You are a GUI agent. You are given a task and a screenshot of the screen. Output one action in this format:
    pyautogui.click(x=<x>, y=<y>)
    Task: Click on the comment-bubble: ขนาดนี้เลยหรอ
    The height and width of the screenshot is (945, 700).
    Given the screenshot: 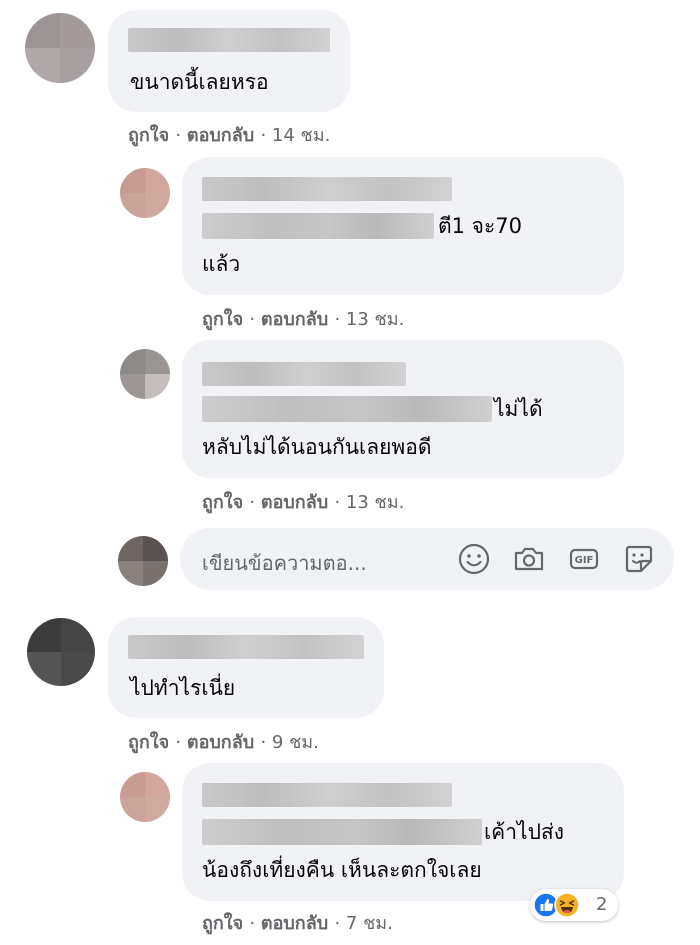 What is the action you would take?
    pyautogui.click(x=229, y=61)
    